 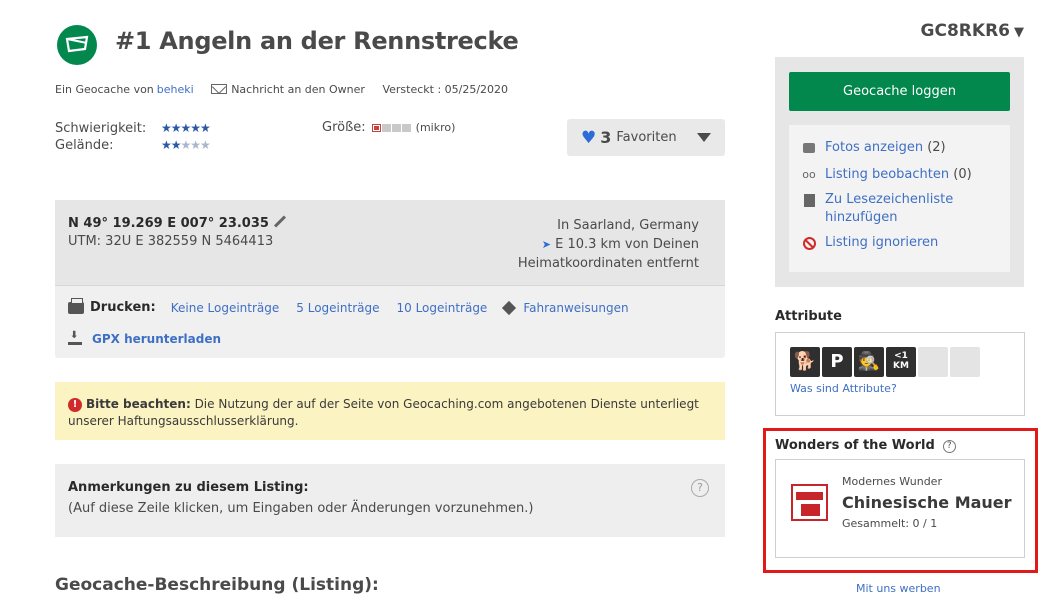 What do you see at coordinates (900, 388) in the screenshot?
I see `attributes-help-link: Was sind Attribute?` at bounding box center [900, 388].